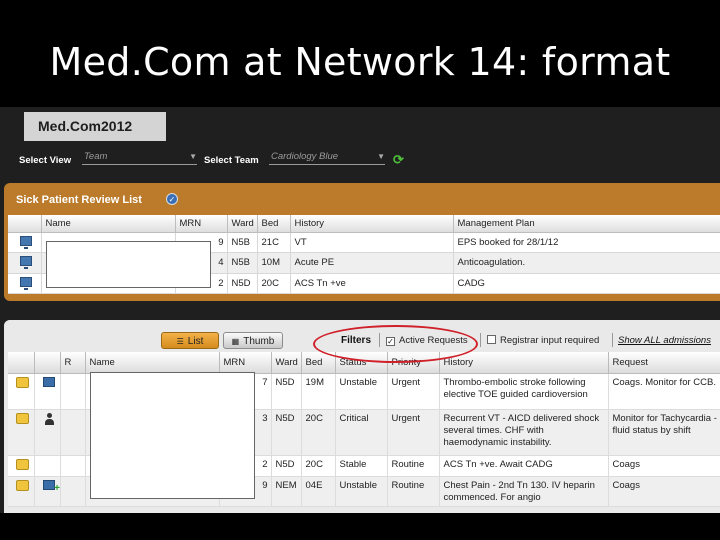 Image resolution: width=720 pixels, height=540 pixels. Describe the element at coordinates (274, 224) in the screenshot. I see `column-header: Bed` at that location.